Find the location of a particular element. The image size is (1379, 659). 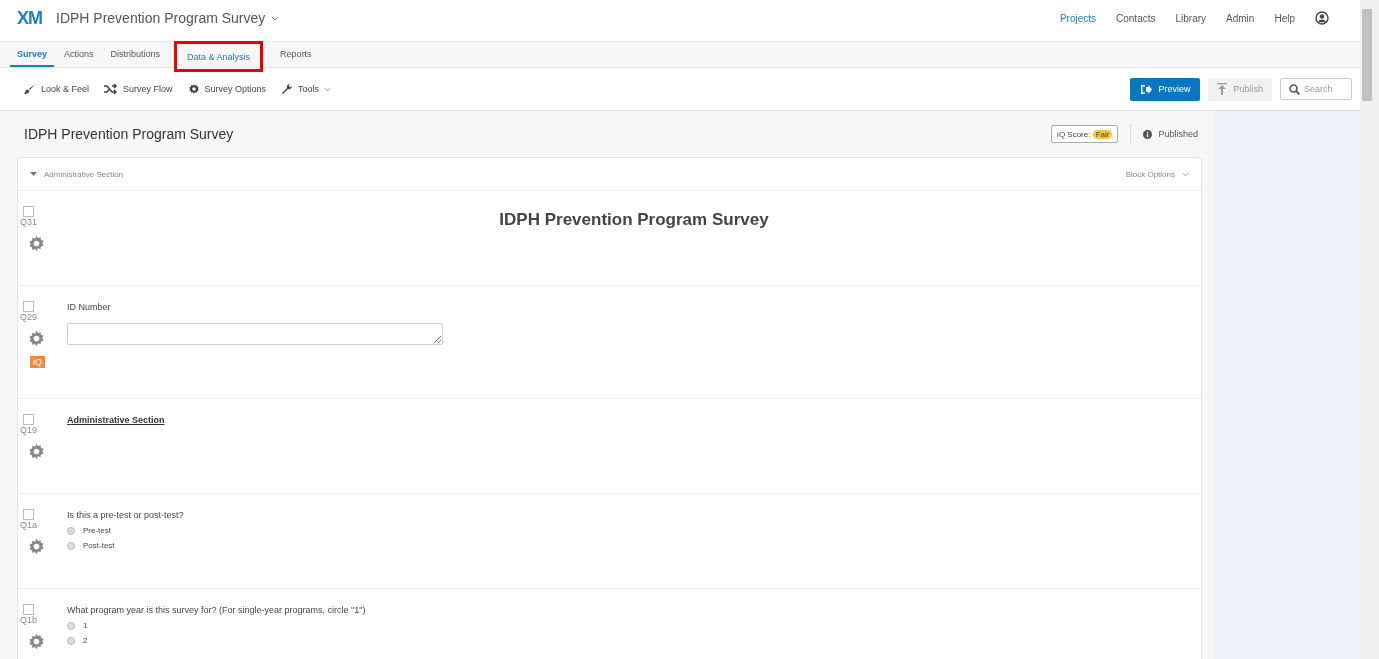

block-options-menu: Block Options is located at coordinates (1150, 174).